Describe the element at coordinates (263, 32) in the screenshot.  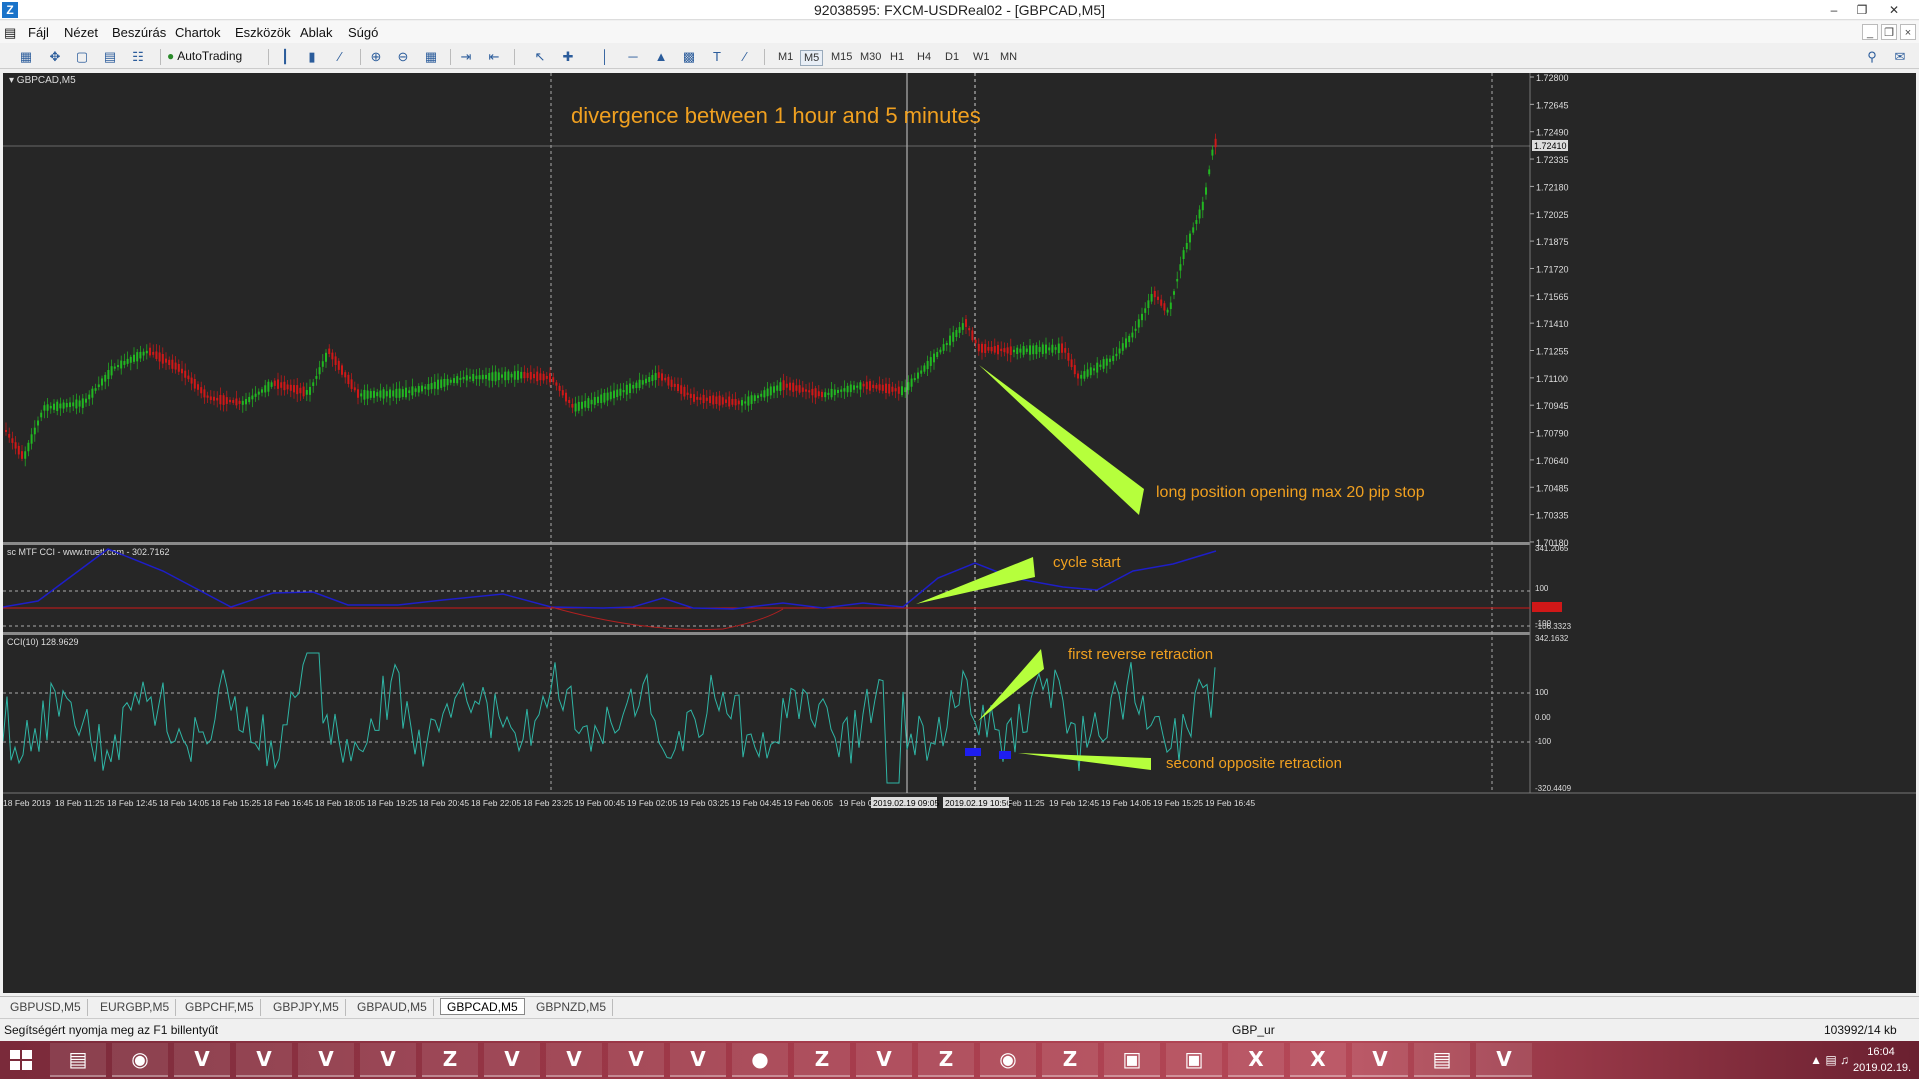
I see `menu-tools: Eszközök` at that location.